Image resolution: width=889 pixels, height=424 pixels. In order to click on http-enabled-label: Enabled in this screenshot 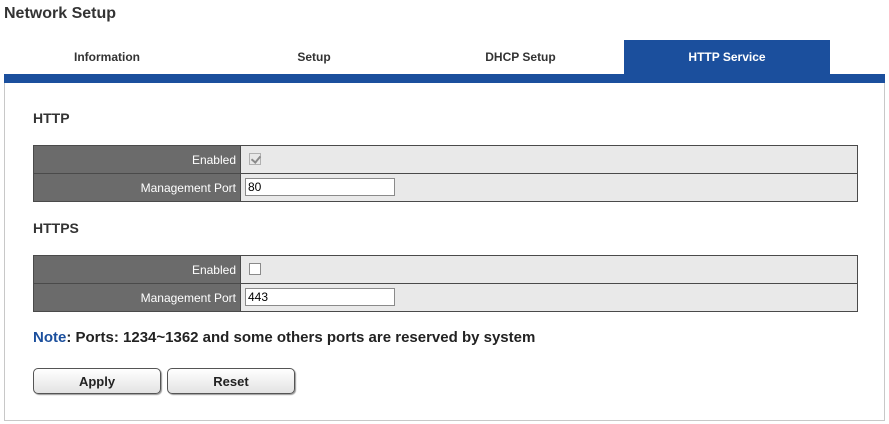, I will do `click(137, 159)`.